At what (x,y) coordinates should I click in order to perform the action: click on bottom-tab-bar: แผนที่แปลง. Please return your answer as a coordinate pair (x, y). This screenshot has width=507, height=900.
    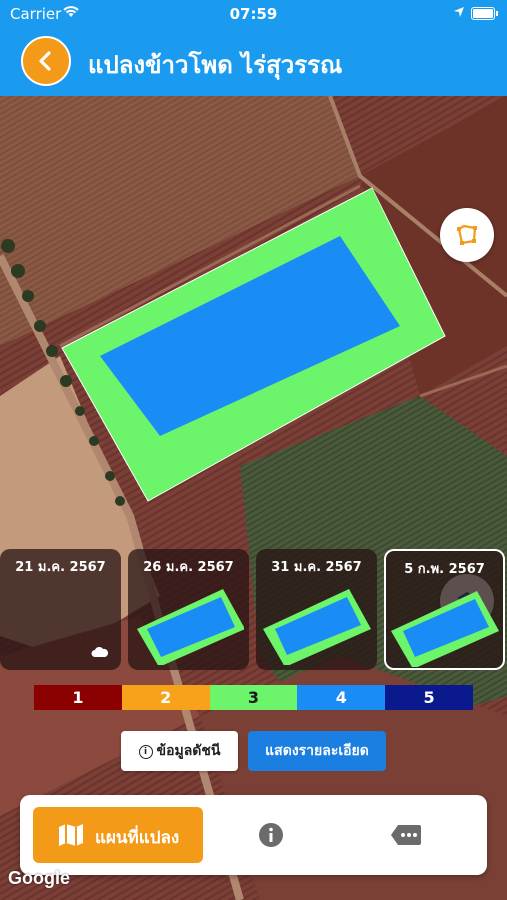
    Looking at the image, I should click on (253, 835).